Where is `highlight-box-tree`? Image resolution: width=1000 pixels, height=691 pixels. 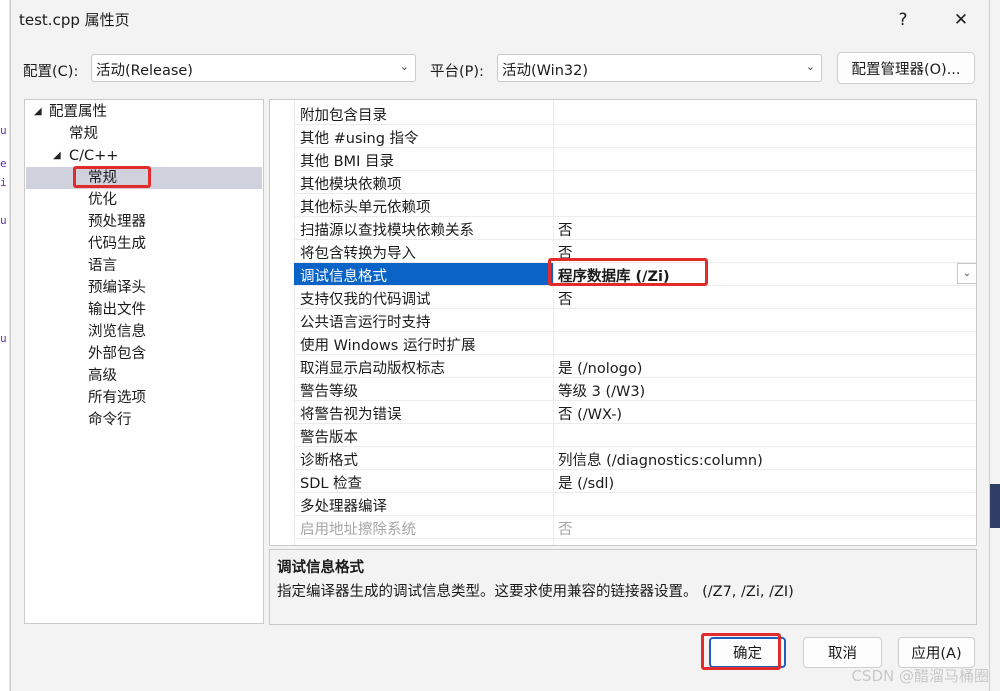
highlight-box-tree is located at coordinates (112, 177).